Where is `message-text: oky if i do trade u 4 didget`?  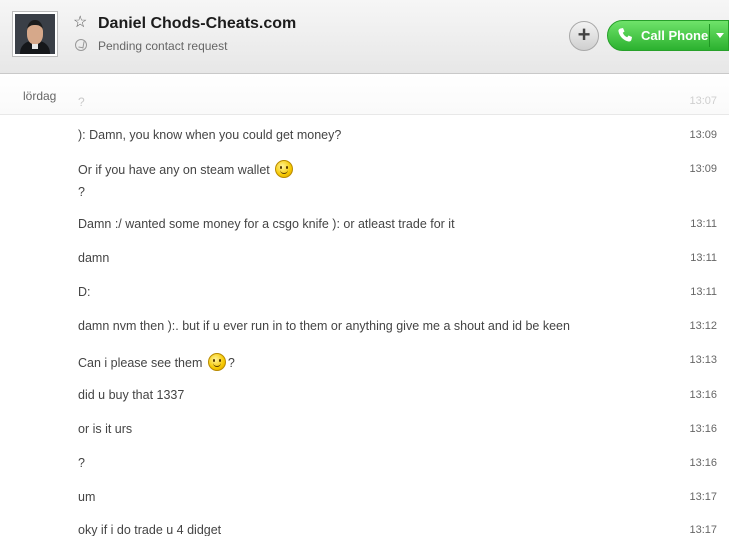
message-text: oky if i do trade u 4 didget is located at coordinates (150, 529).